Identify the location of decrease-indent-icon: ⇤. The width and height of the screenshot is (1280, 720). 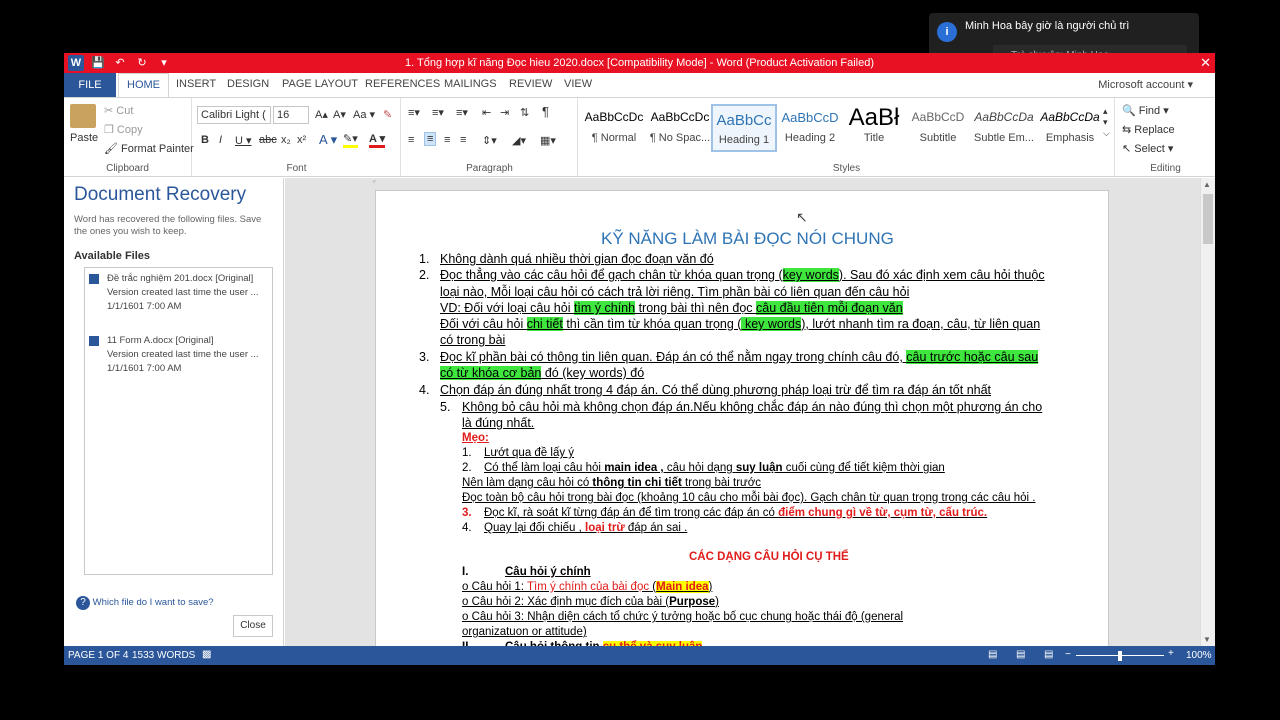
(486, 112).